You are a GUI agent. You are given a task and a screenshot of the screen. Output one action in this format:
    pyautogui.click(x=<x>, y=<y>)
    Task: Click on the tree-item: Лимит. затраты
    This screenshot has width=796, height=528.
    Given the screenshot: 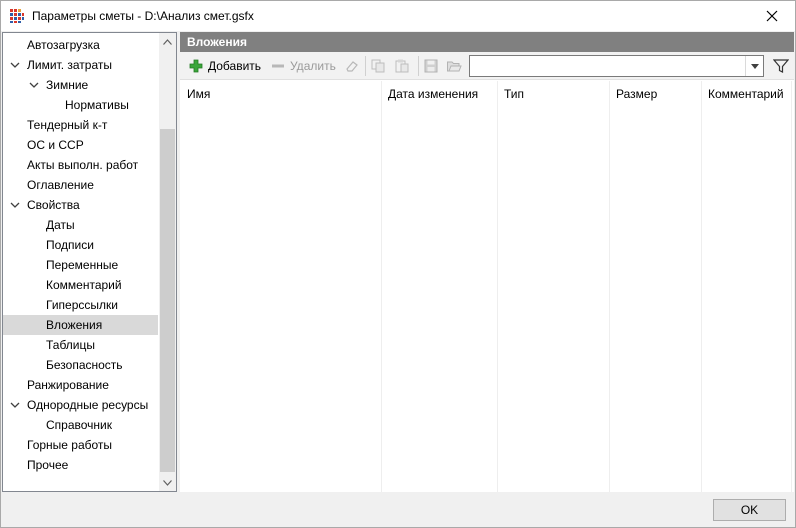 What is the action you would take?
    pyautogui.click(x=80, y=65)
    